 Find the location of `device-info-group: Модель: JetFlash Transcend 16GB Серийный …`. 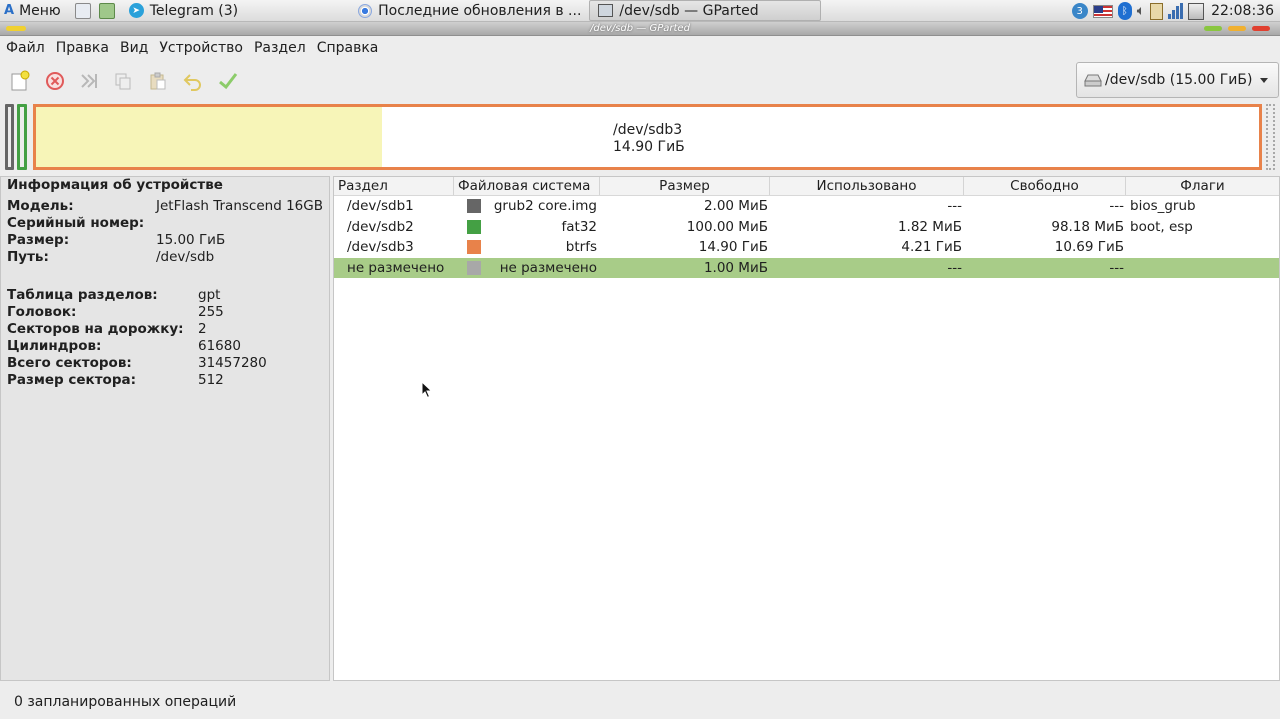

device-info-group: Модель: JetFlash Transcend 16GB Серийный … is located at coordinates (168, 232).